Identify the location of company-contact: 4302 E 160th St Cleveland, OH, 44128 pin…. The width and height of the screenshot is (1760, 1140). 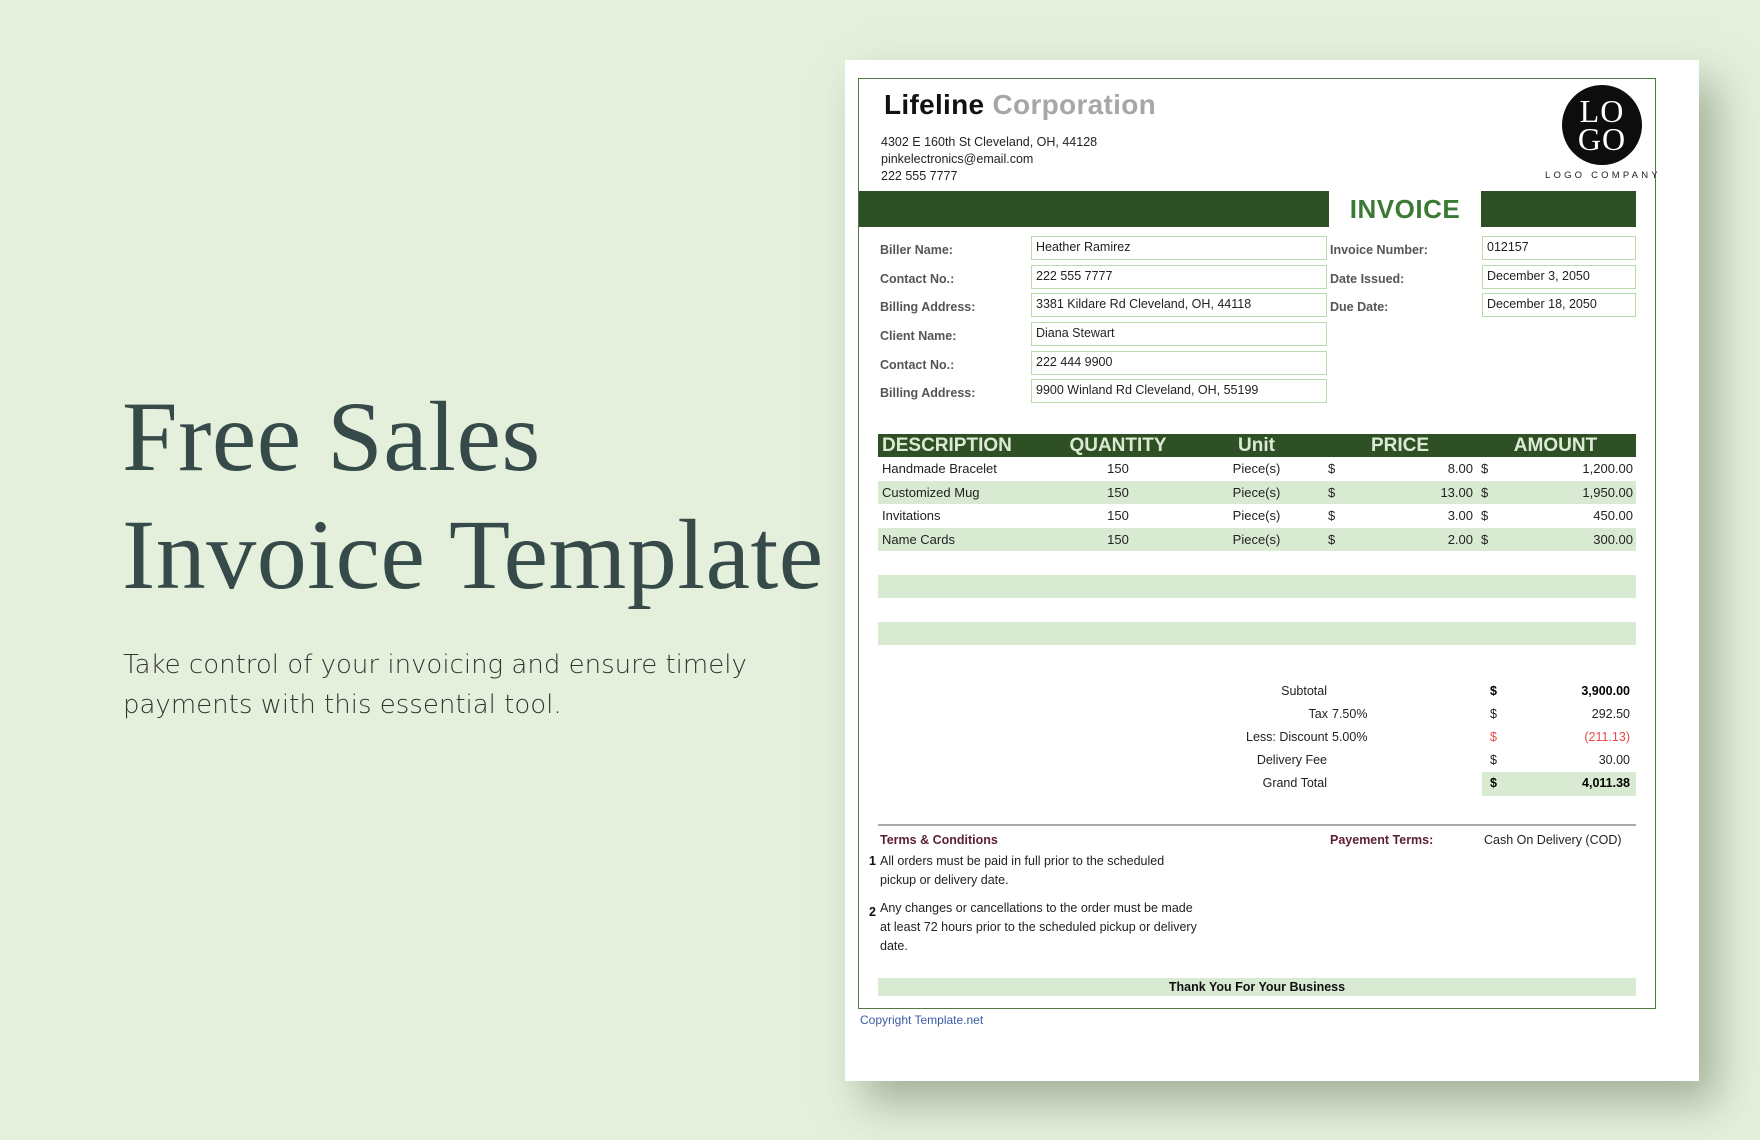
(989, 159).